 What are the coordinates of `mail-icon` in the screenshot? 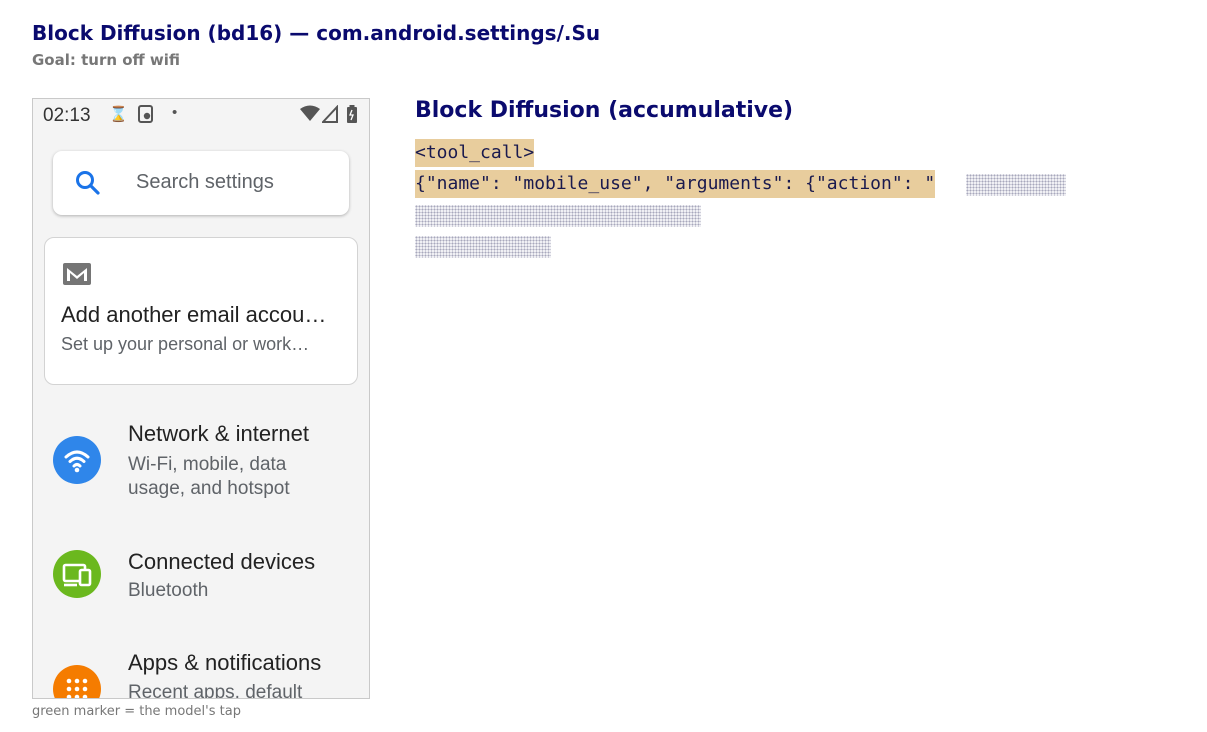 It's located at (77, 274).